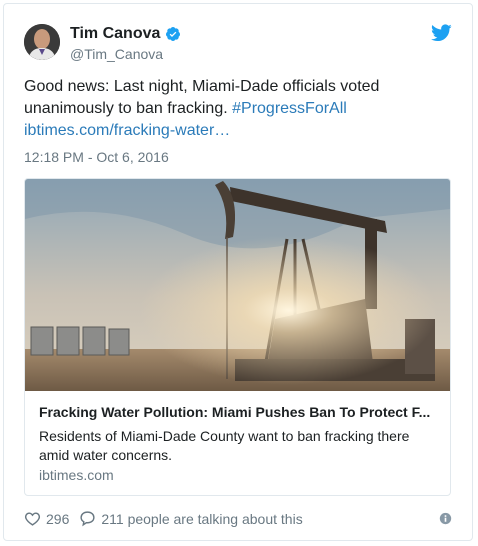 This screenshot has width=478, height=546. Describe the element at coordinates (173, 34) in the screenshot. I see `verified-badge-icon` at that location.